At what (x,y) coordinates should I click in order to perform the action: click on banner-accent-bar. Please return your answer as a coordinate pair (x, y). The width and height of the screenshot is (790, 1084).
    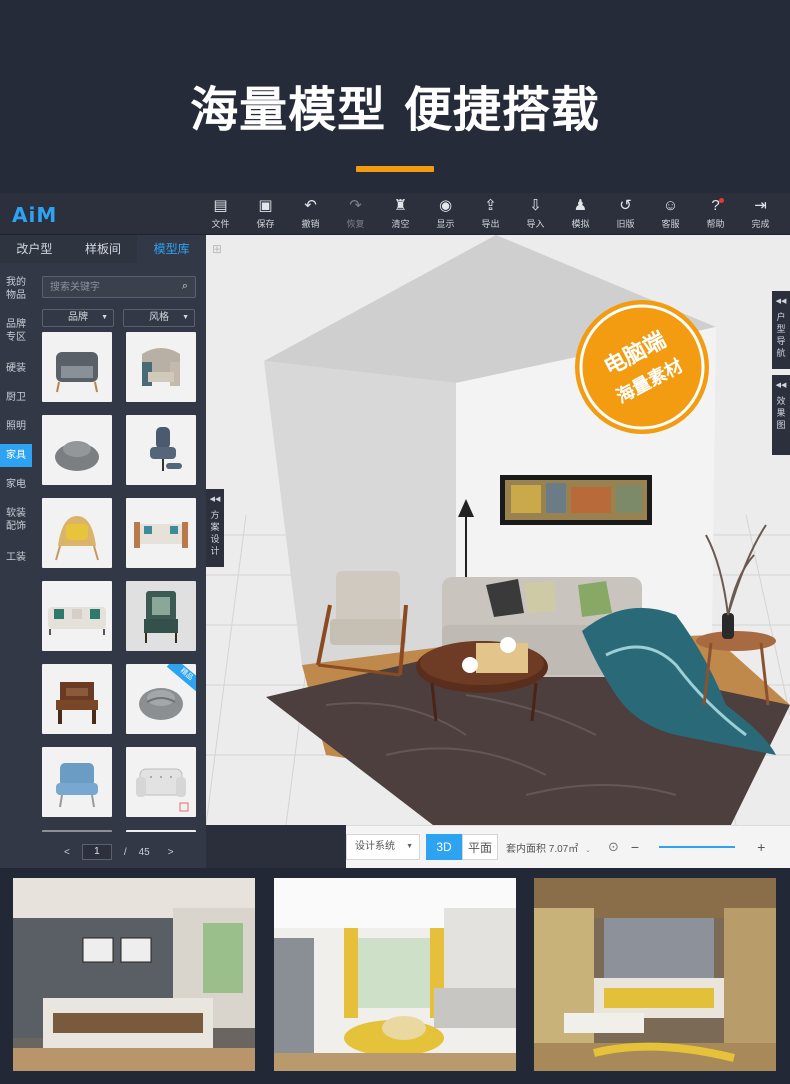
    Looking at the image, I should click on (395, 169).